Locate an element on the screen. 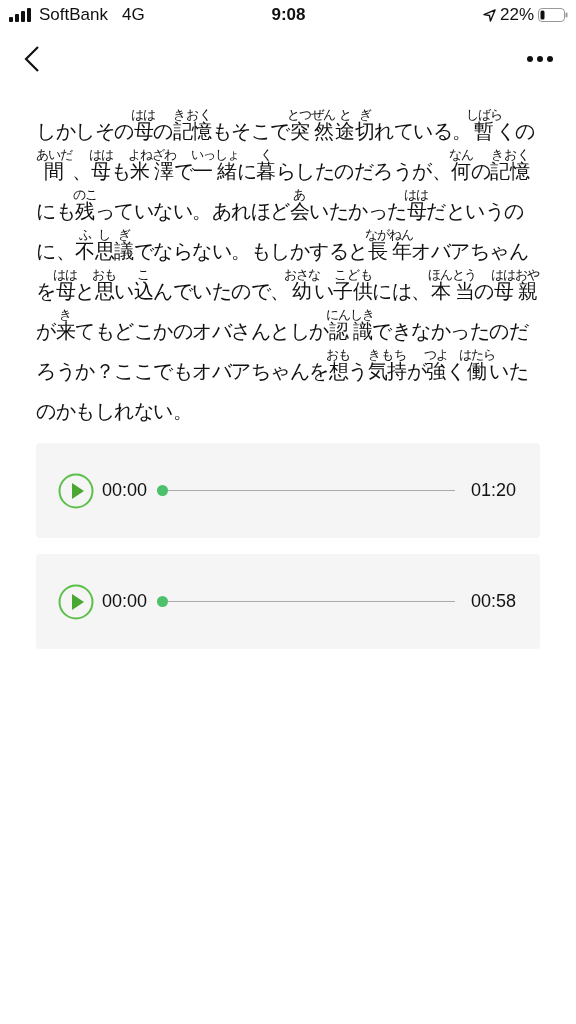 The height and width of the screenshot is (1024, 576). duration-time: 01:20 is located at coordinates (493, 490).